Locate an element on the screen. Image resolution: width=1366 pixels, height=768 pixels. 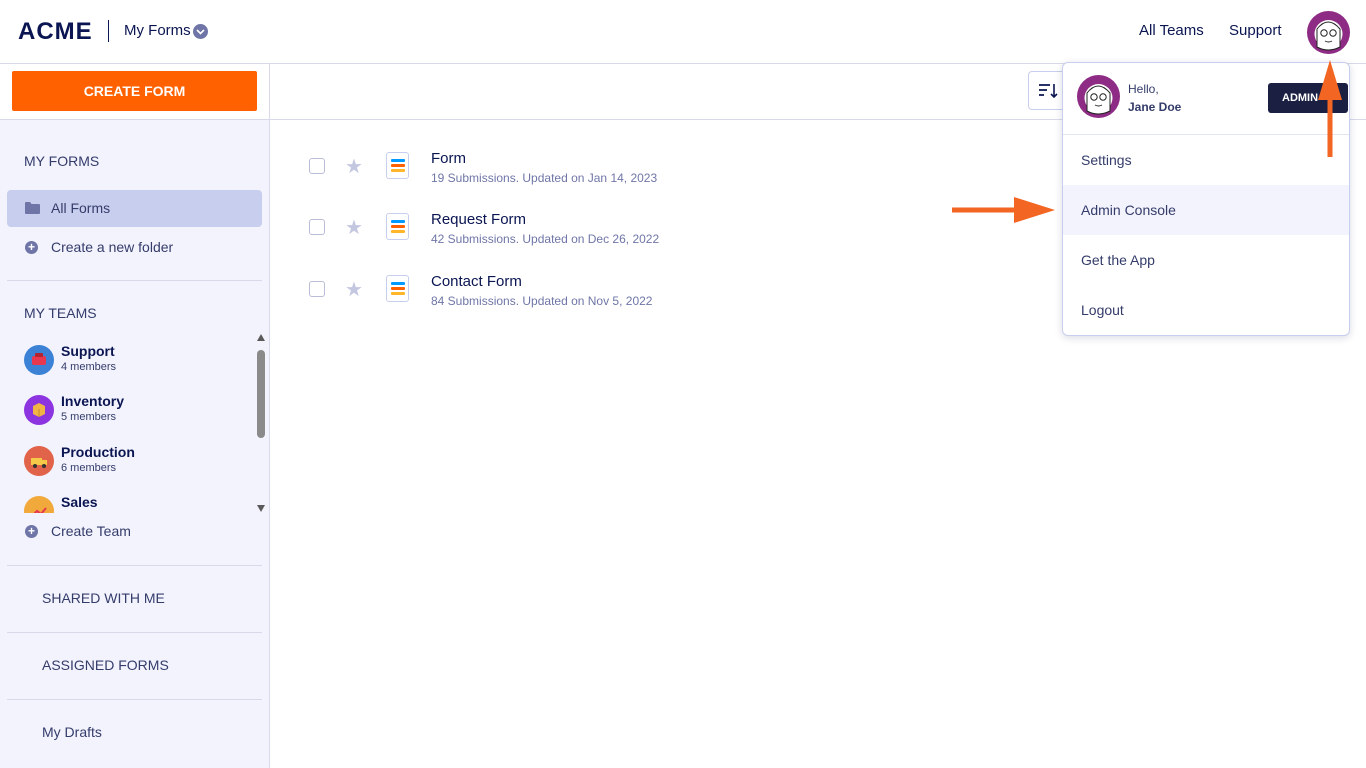
nav-all-teams: All Teams is located at coordinates (1171, 30).